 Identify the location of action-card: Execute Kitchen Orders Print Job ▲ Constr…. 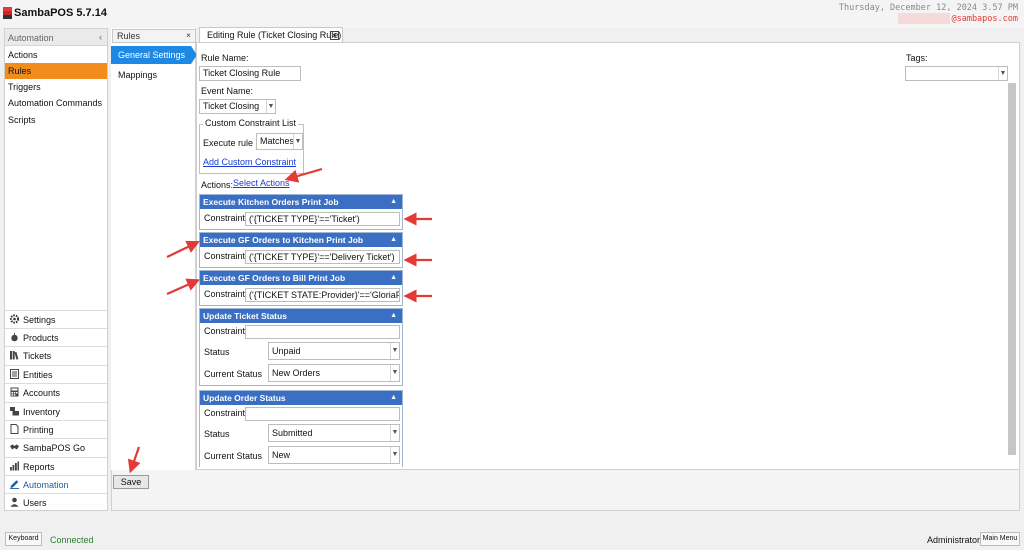
(301, 212).